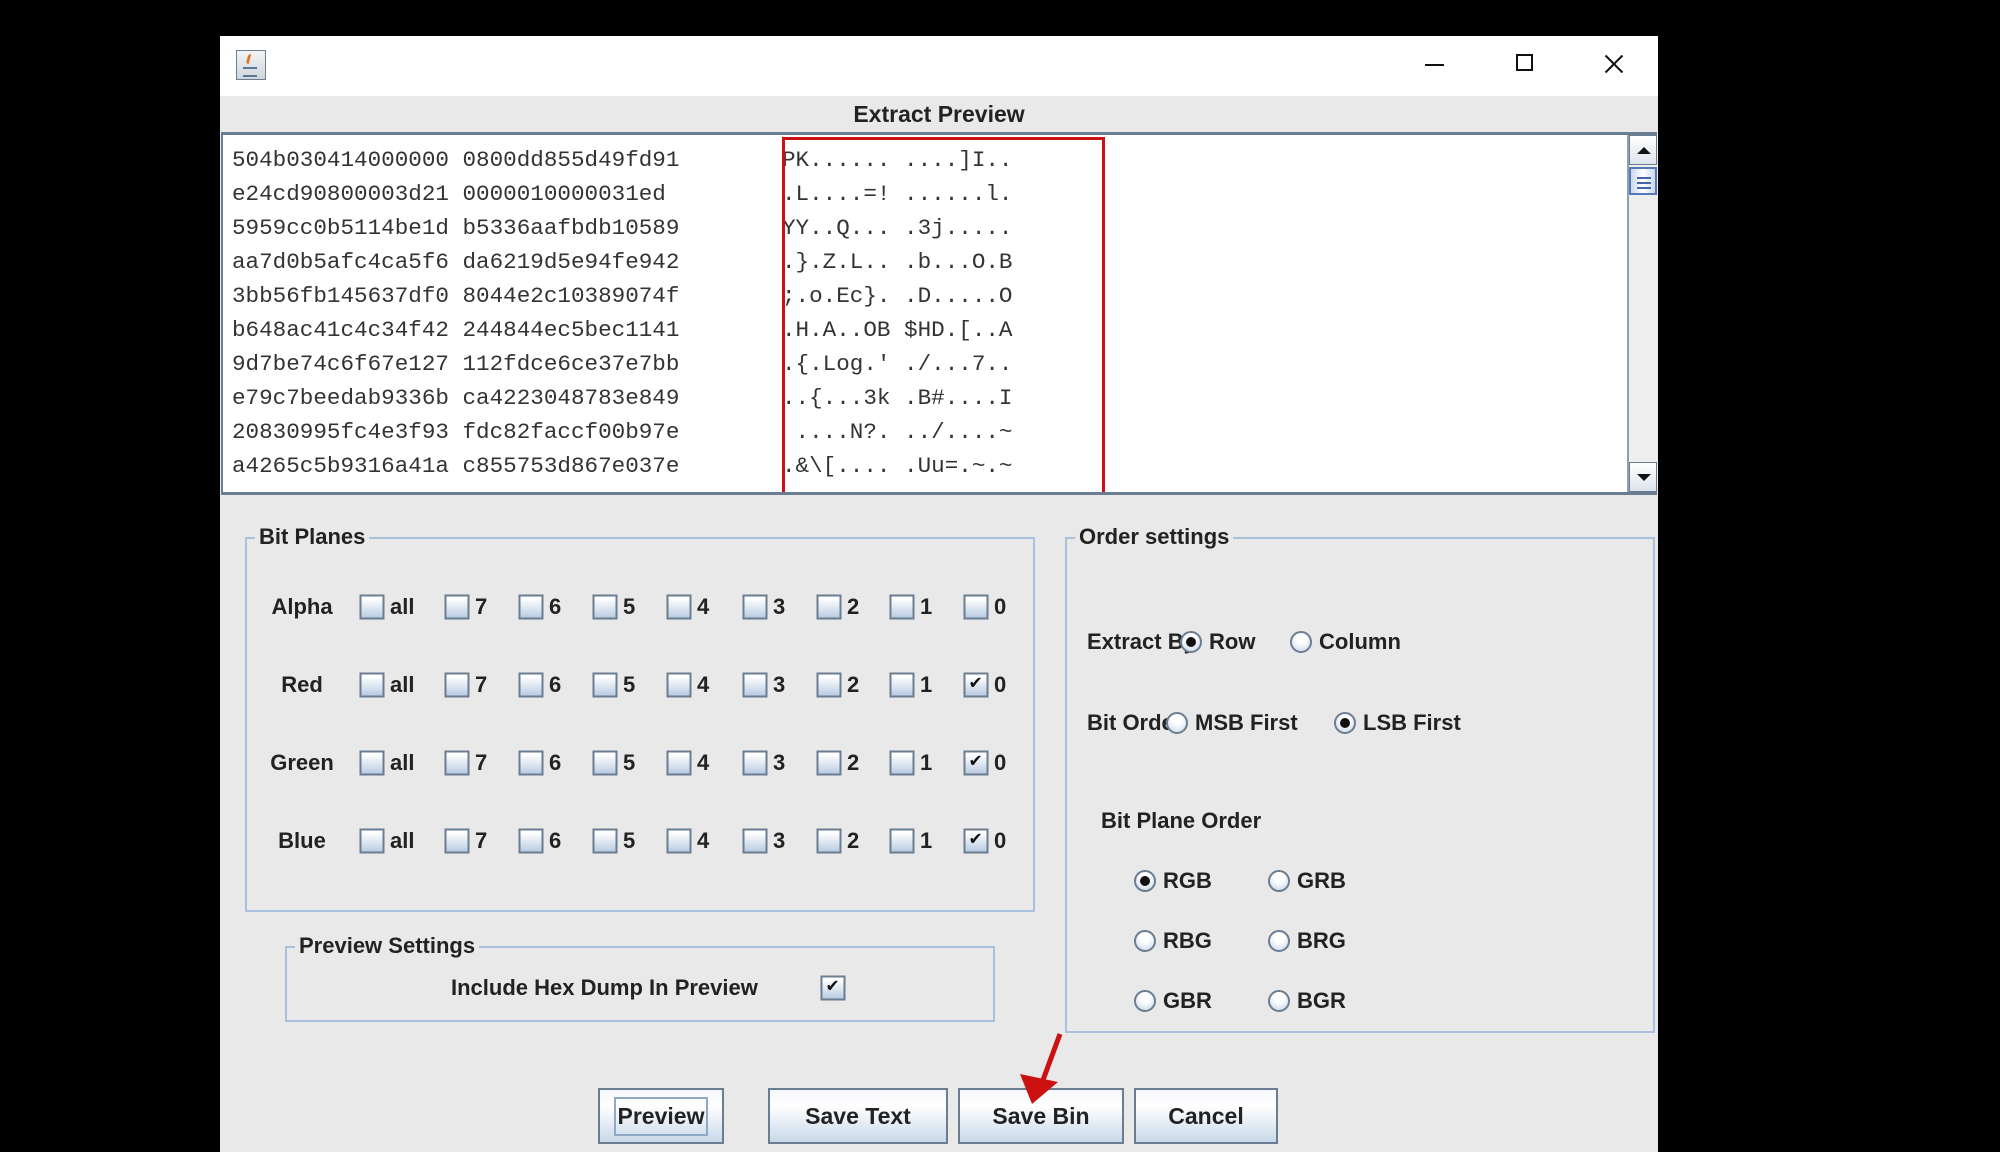 Image resolution: width=2000 pixels, height=1152 pixels. Describe the element at coordinates (829, 841) in the screenshot. I see `blue-bit-2-checkbox` at that location.